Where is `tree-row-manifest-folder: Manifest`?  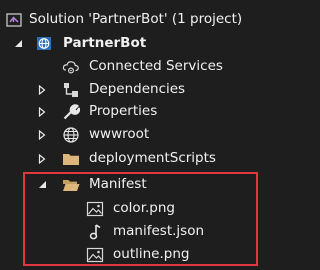 tree-row-manifest-folder: Manifest is located at coordinates (132, 184).